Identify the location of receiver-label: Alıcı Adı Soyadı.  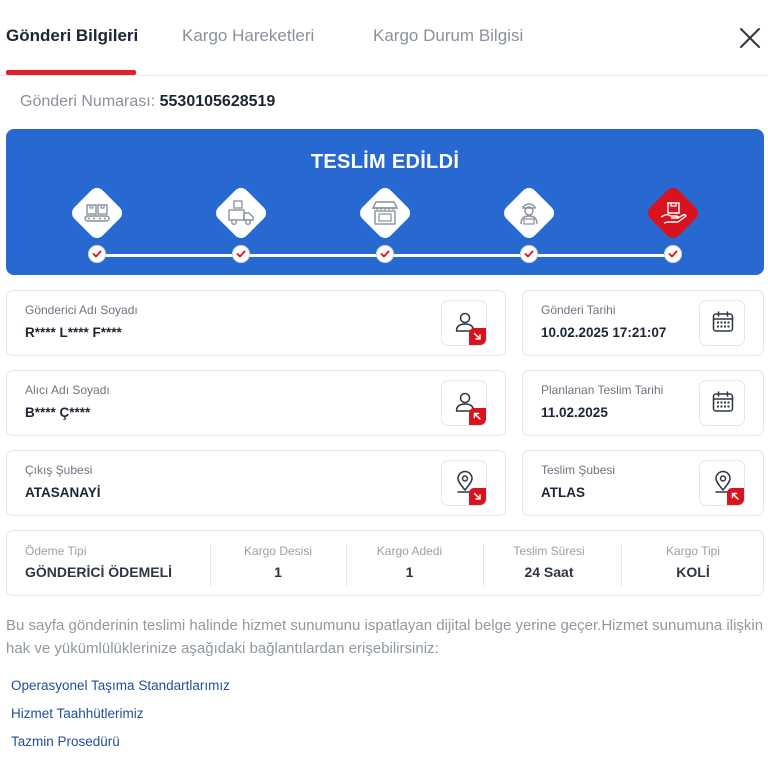
(67, 390).